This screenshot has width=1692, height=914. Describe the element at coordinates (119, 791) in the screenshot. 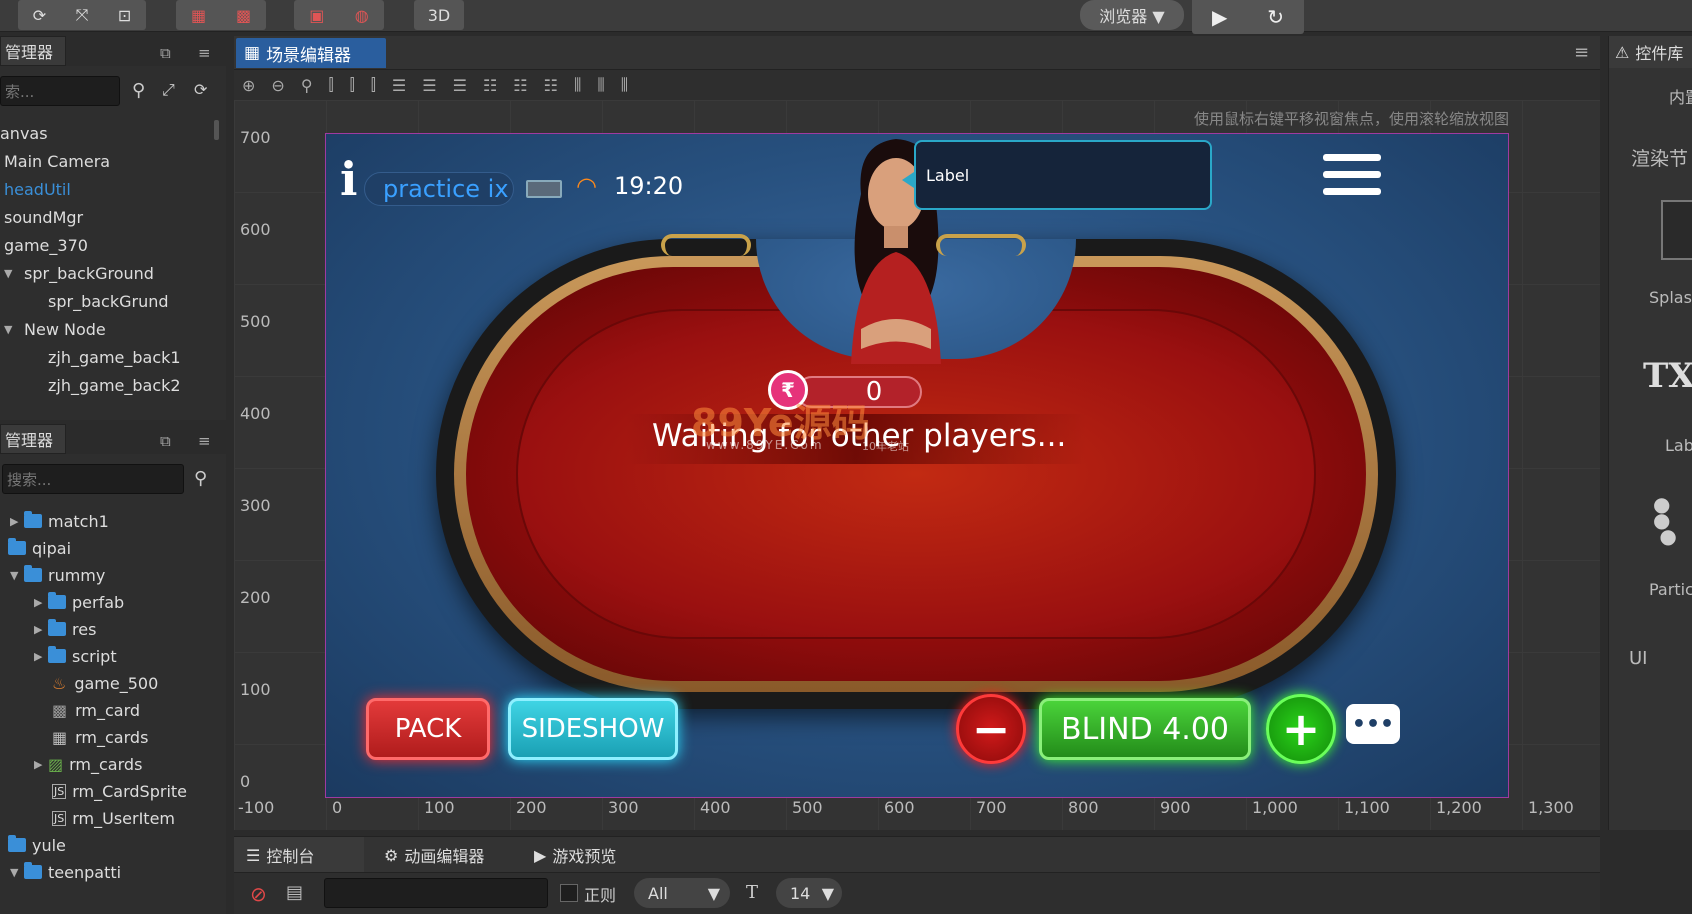

I see `asset-file: JS rm_CardSprite` at that location.